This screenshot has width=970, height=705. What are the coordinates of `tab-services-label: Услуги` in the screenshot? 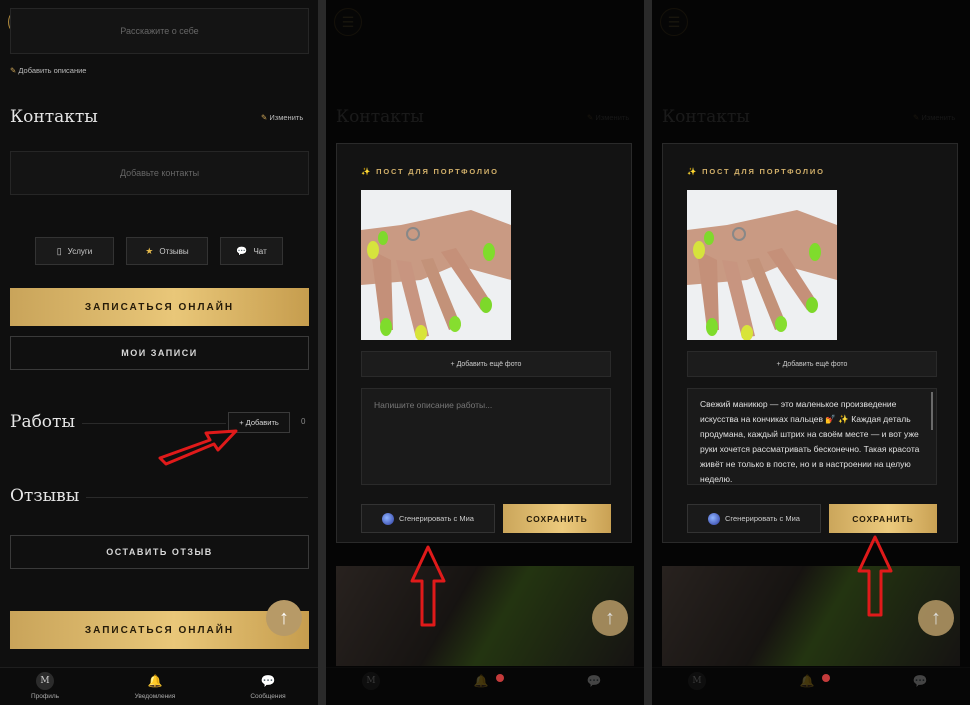 It's located at (80, 251).